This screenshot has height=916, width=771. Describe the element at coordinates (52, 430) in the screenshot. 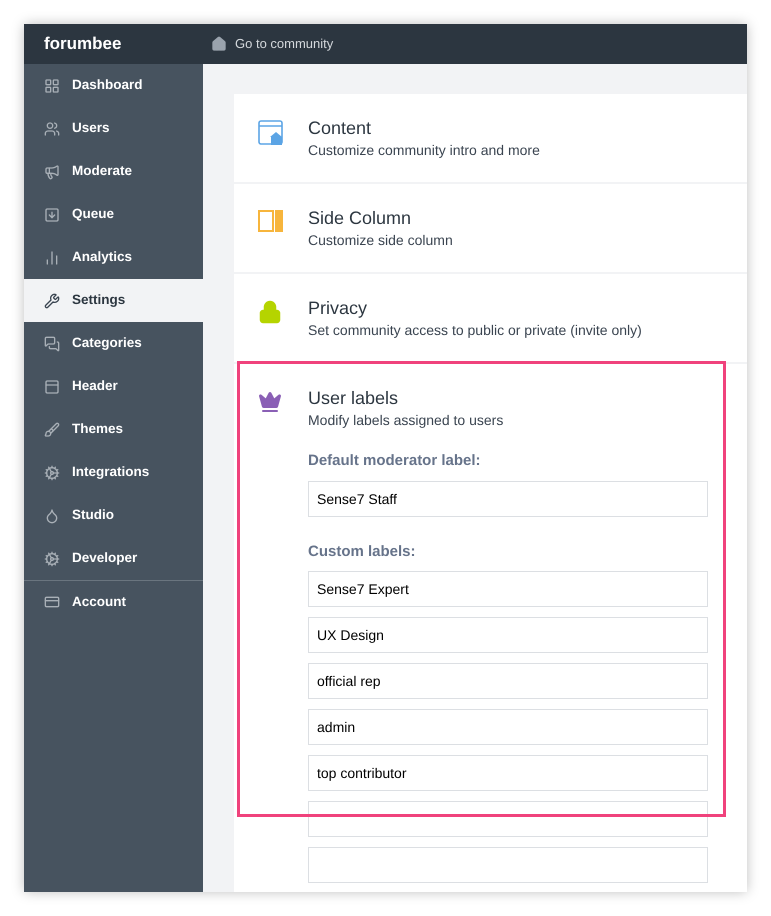

I see `brush-icon` at that location.